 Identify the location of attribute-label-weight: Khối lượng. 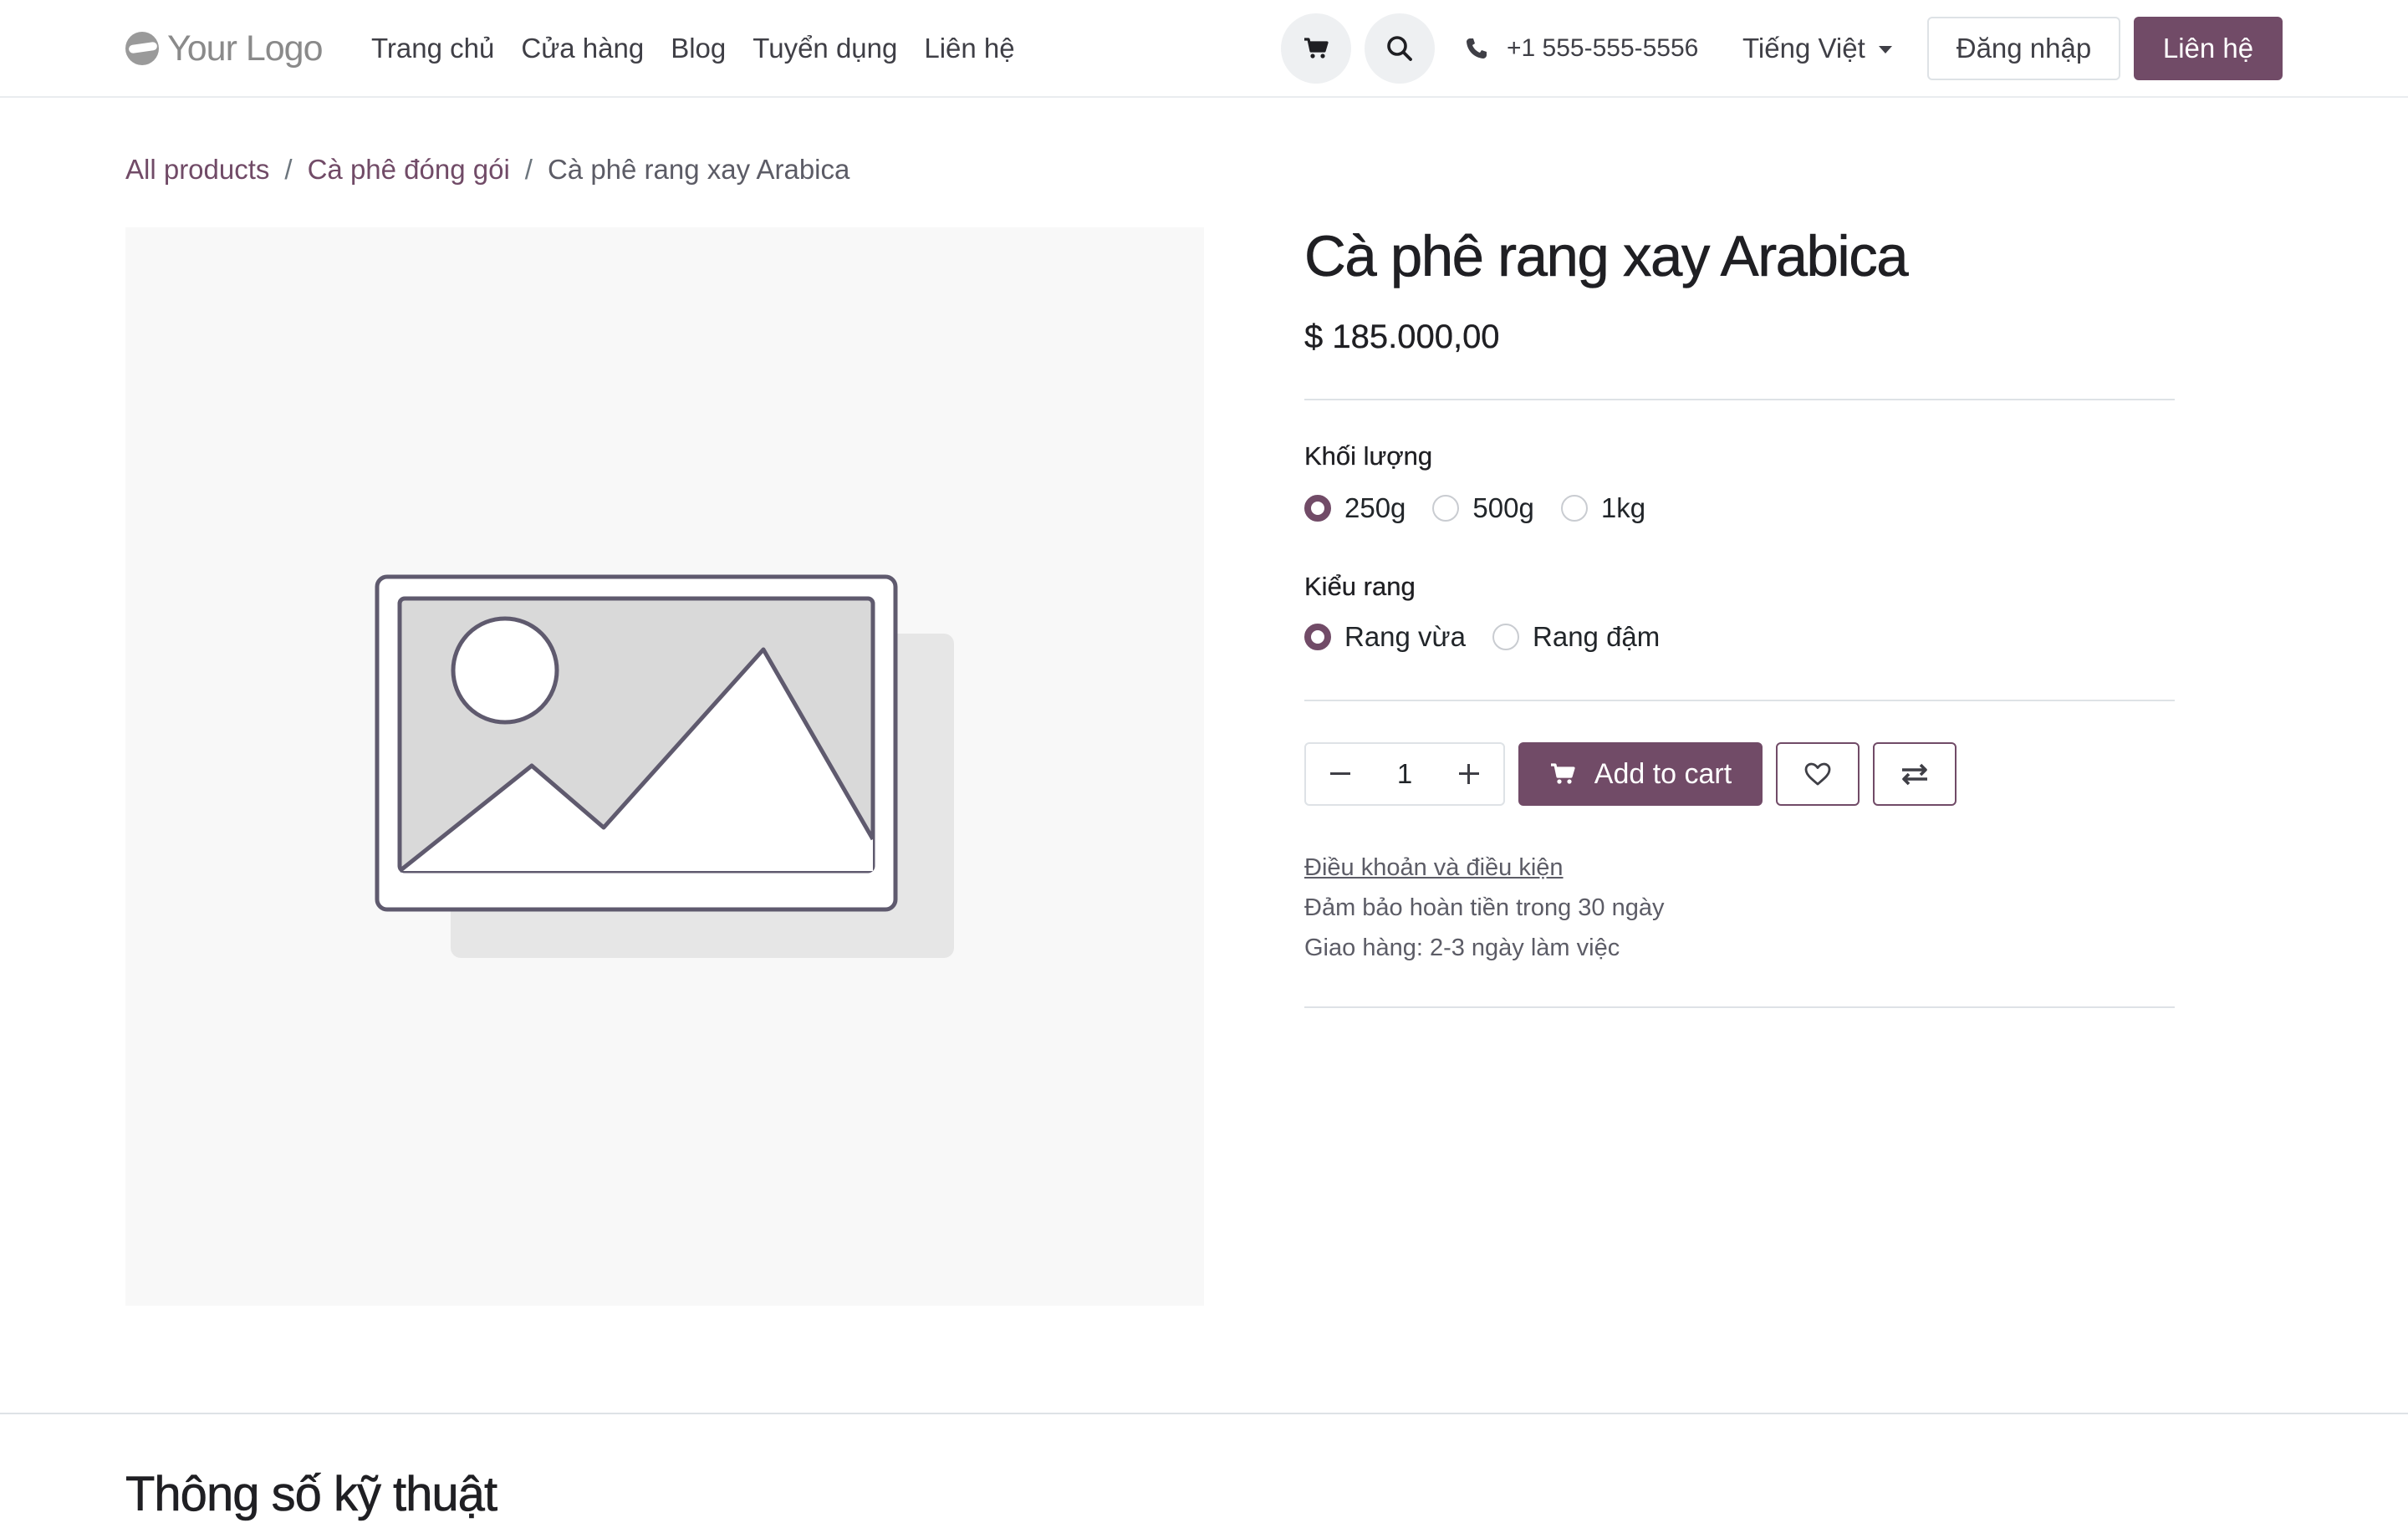
(1368, 456).